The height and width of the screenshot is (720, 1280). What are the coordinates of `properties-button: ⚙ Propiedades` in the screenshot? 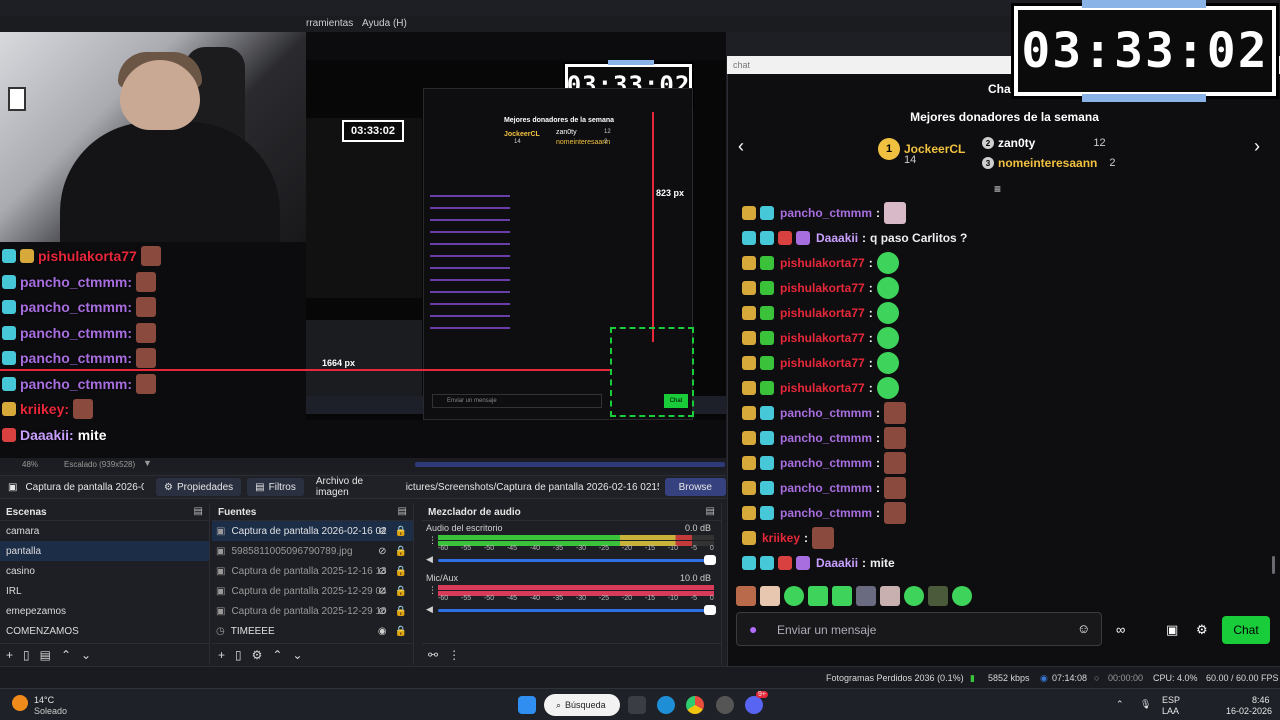 It's located at (199, 487).